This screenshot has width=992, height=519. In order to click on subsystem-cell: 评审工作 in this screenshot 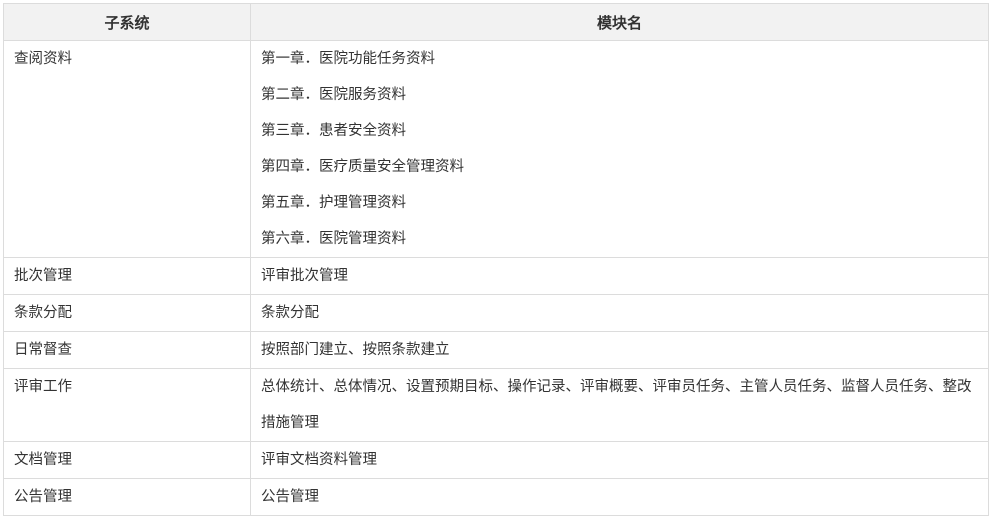, I will do `click(127, 405)`.